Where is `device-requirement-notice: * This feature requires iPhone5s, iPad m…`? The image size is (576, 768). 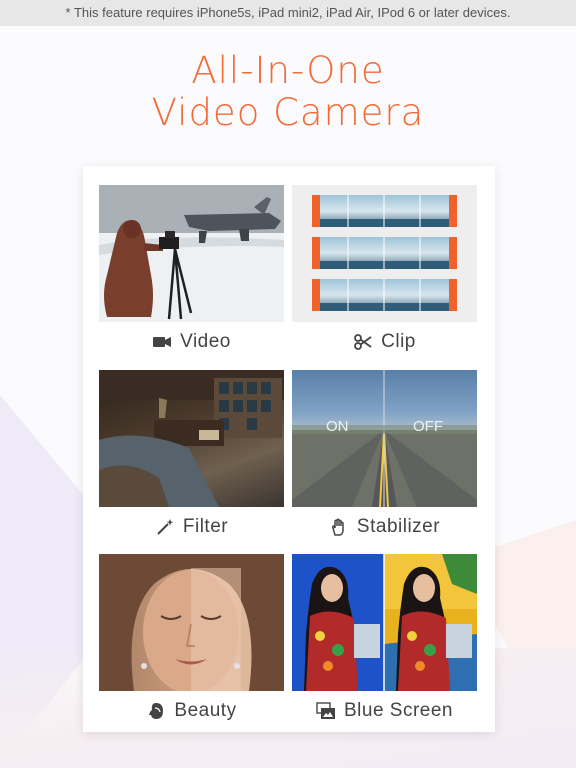
device-requirement-notice: * This feature requires iPhone5s, iPad m… is located at coordinates (288, 13).